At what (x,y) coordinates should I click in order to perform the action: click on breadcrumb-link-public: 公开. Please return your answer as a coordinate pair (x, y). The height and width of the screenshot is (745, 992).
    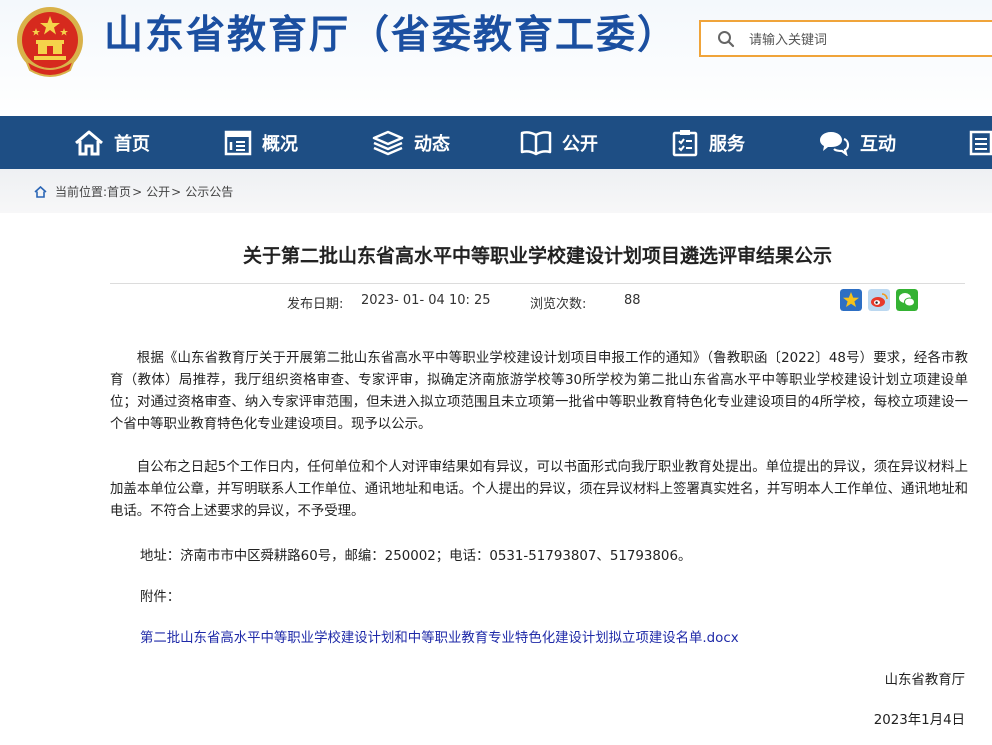
    Looking at the image, I should click on (158, 191).